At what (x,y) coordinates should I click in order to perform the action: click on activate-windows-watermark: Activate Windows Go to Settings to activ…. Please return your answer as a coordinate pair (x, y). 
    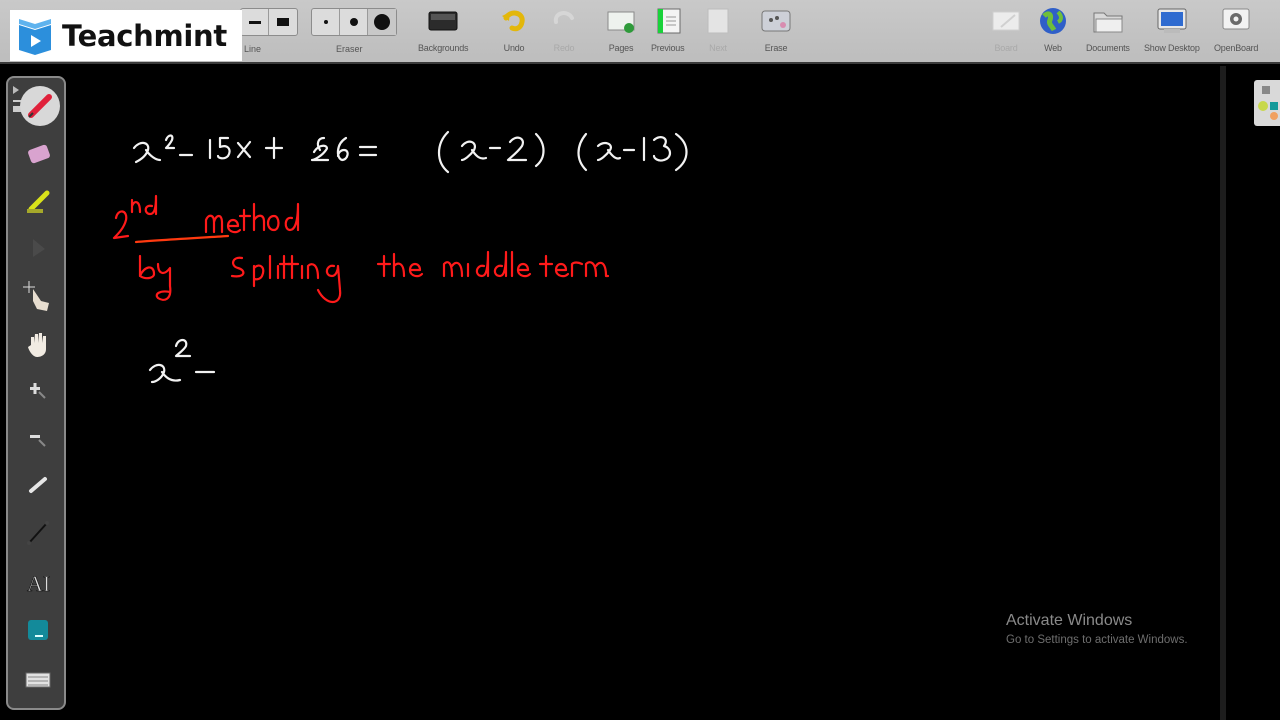
    Looking at the image, I should click on (1097, 629).